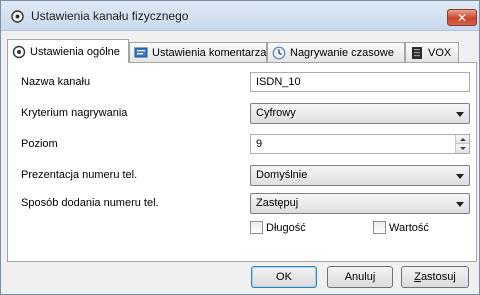 The image size is (480, 295). I want to click on cancel-button: Anuluj, so click(360, 277).